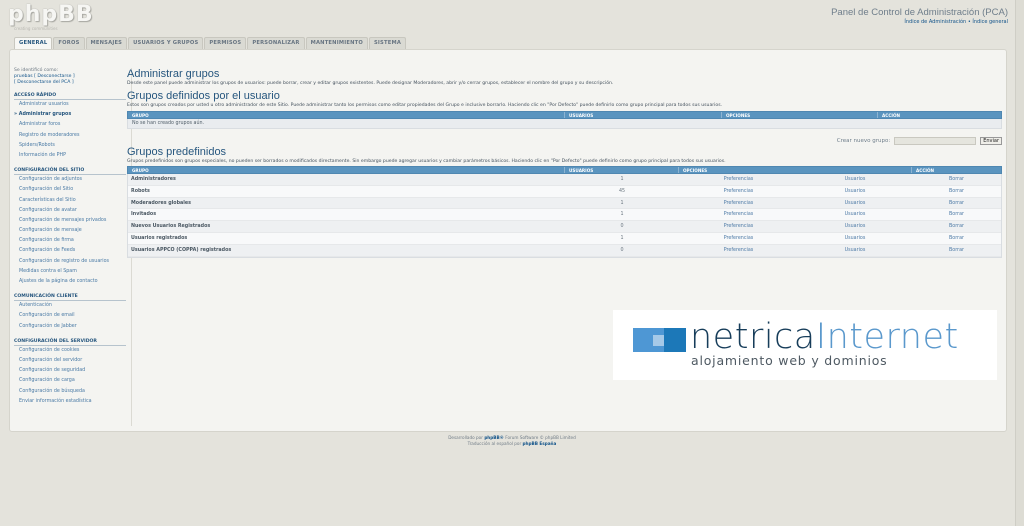  I want to click on sidebar-item: Configuración de firma, so click(70, 241).